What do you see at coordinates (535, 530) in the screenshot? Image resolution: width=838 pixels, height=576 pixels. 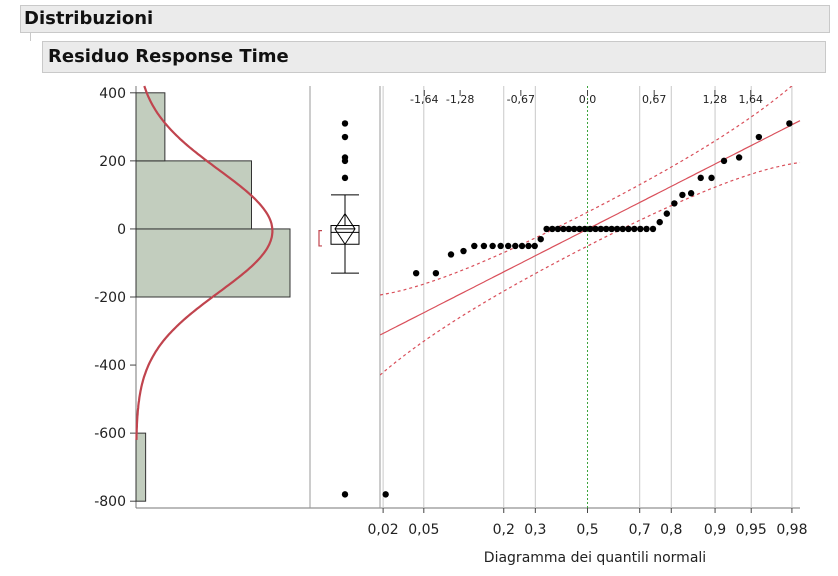 I see `probability-tick-label: 0,3` at bounding box center [535, 530].